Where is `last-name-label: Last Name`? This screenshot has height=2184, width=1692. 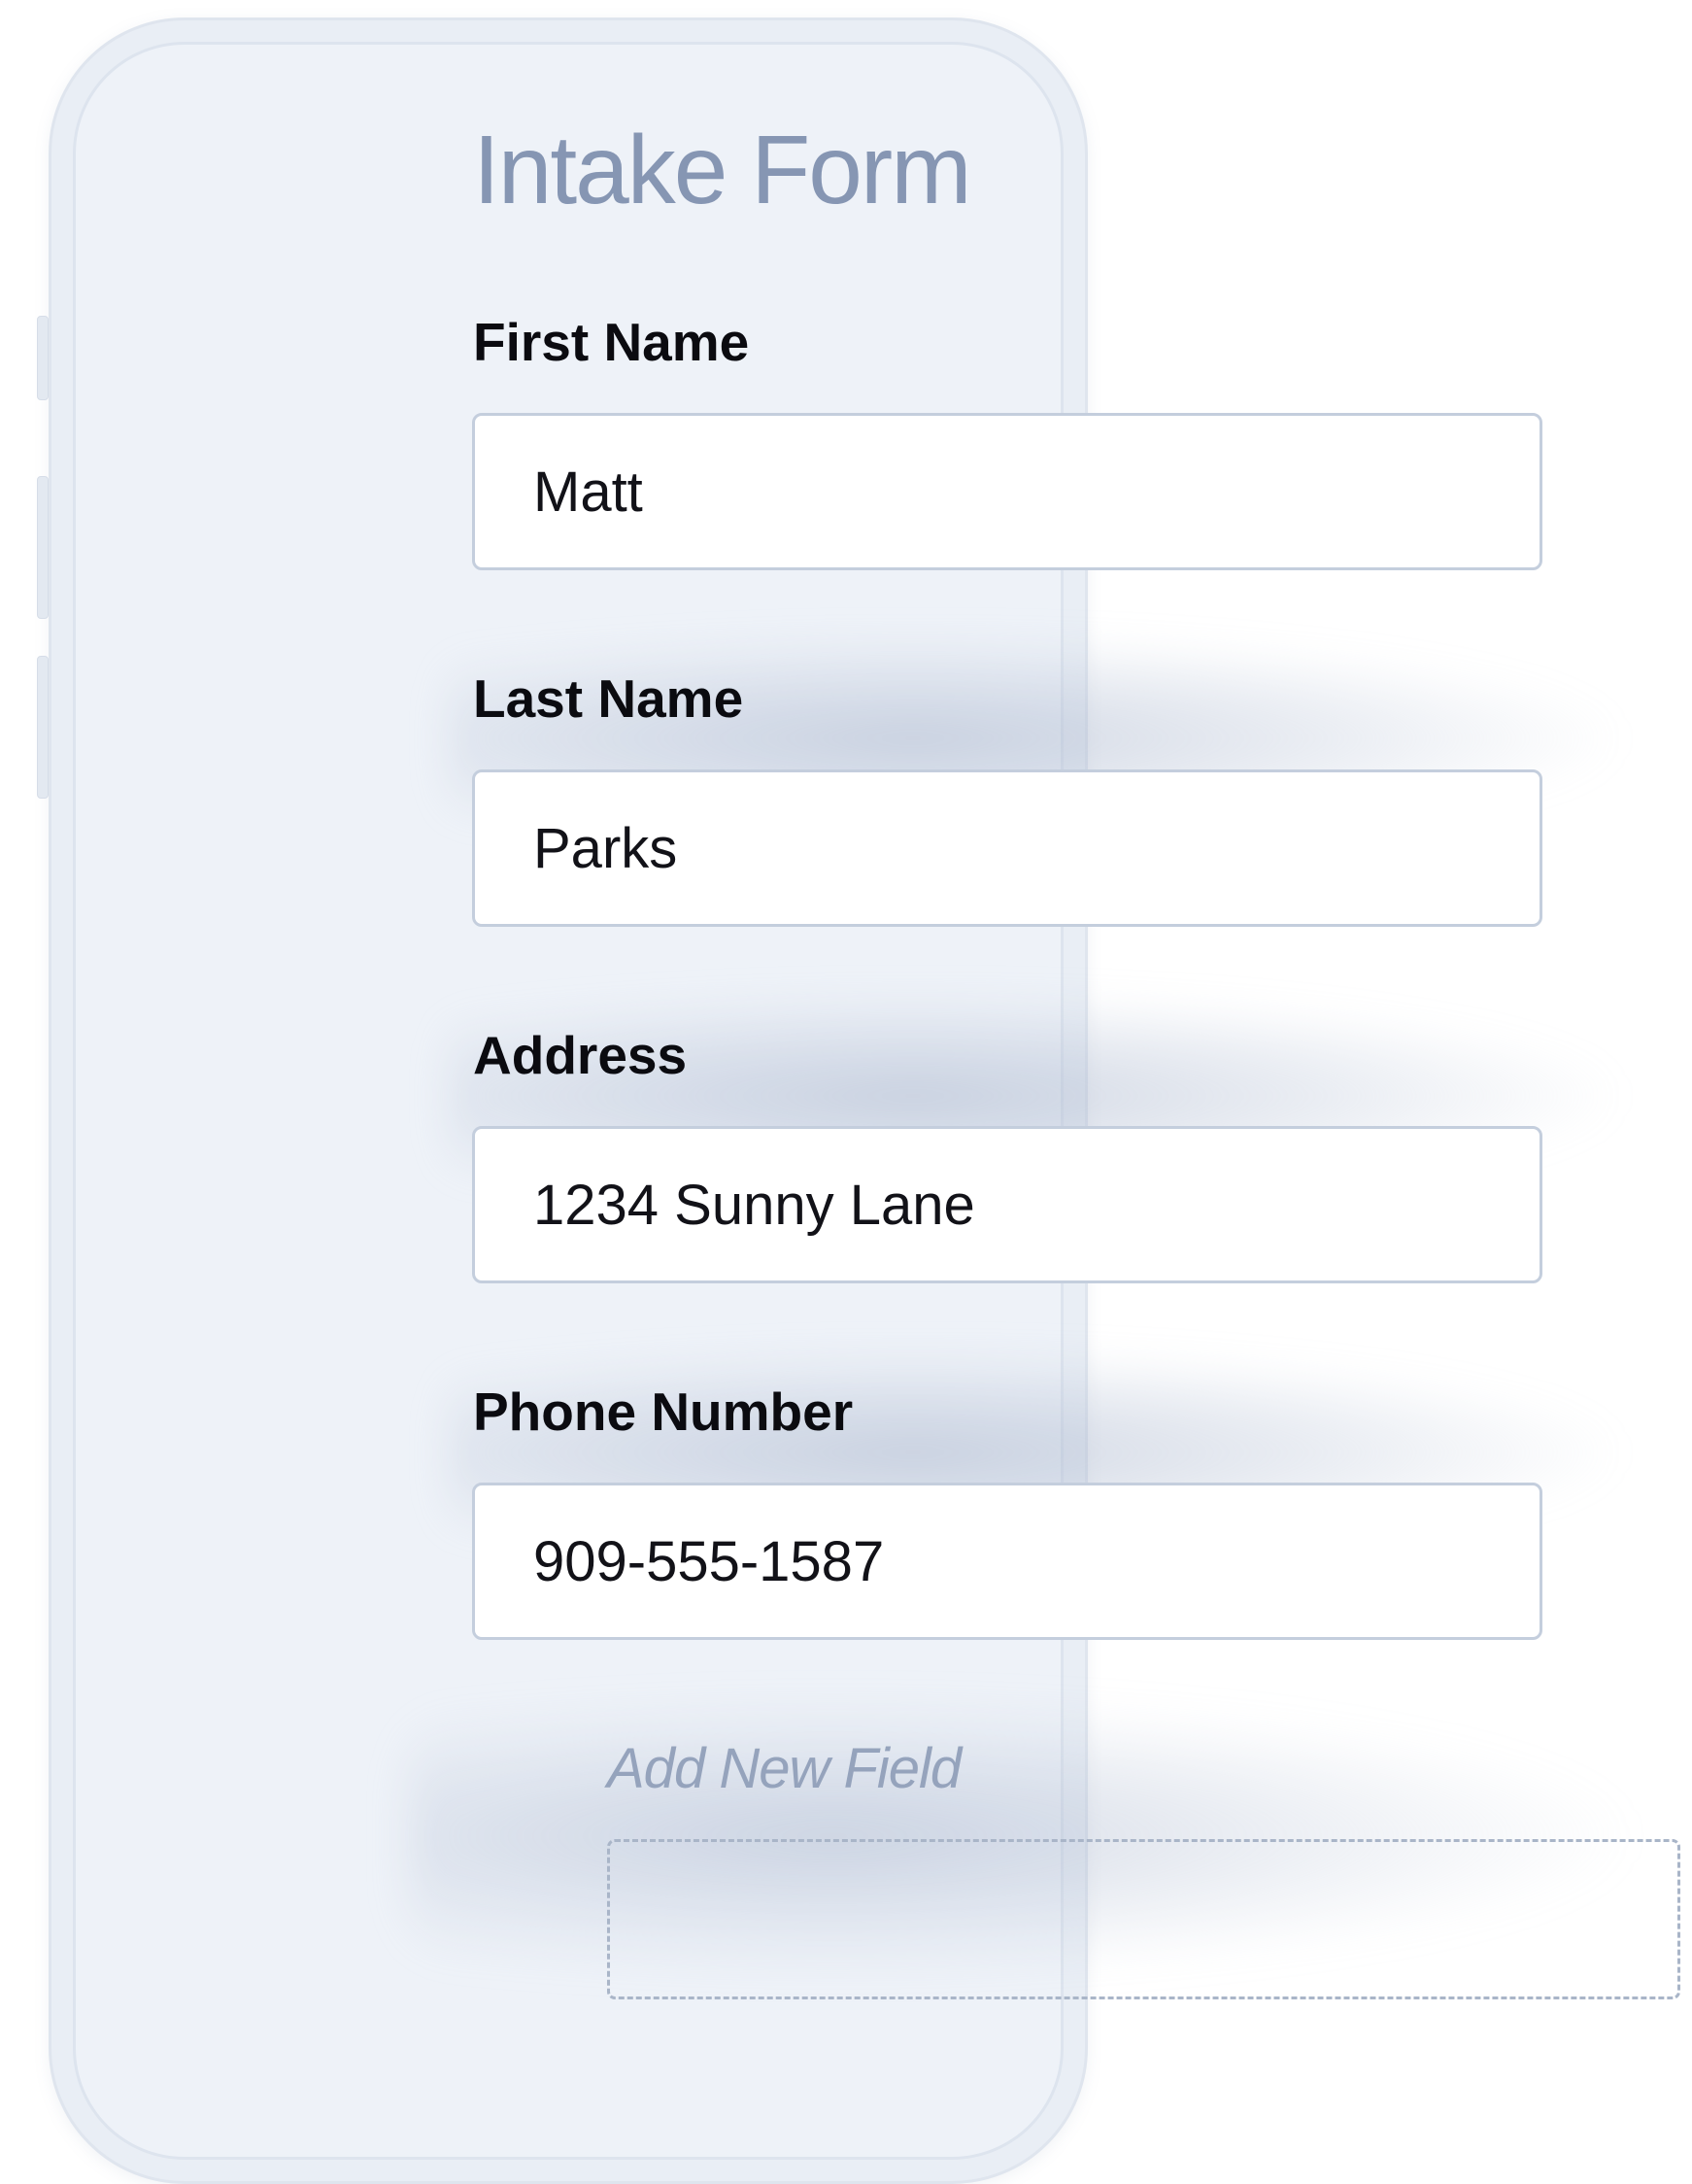 last-name-label: Last Name is located at coordinates (608, 698).